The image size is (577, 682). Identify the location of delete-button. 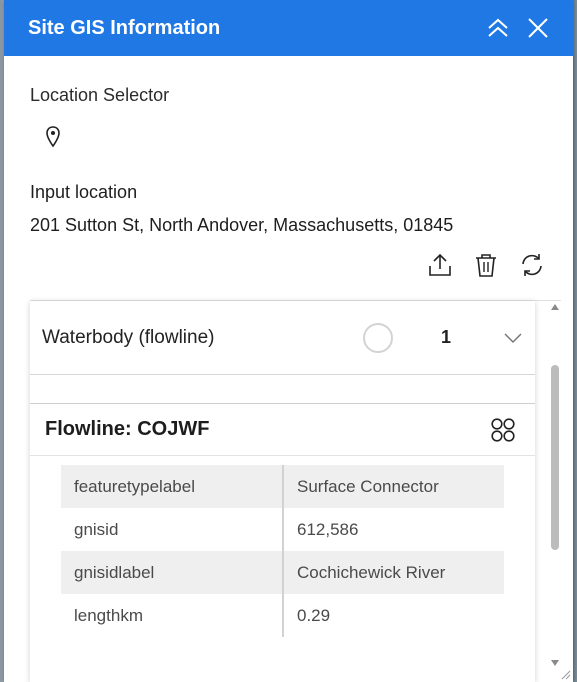
(486, 265).